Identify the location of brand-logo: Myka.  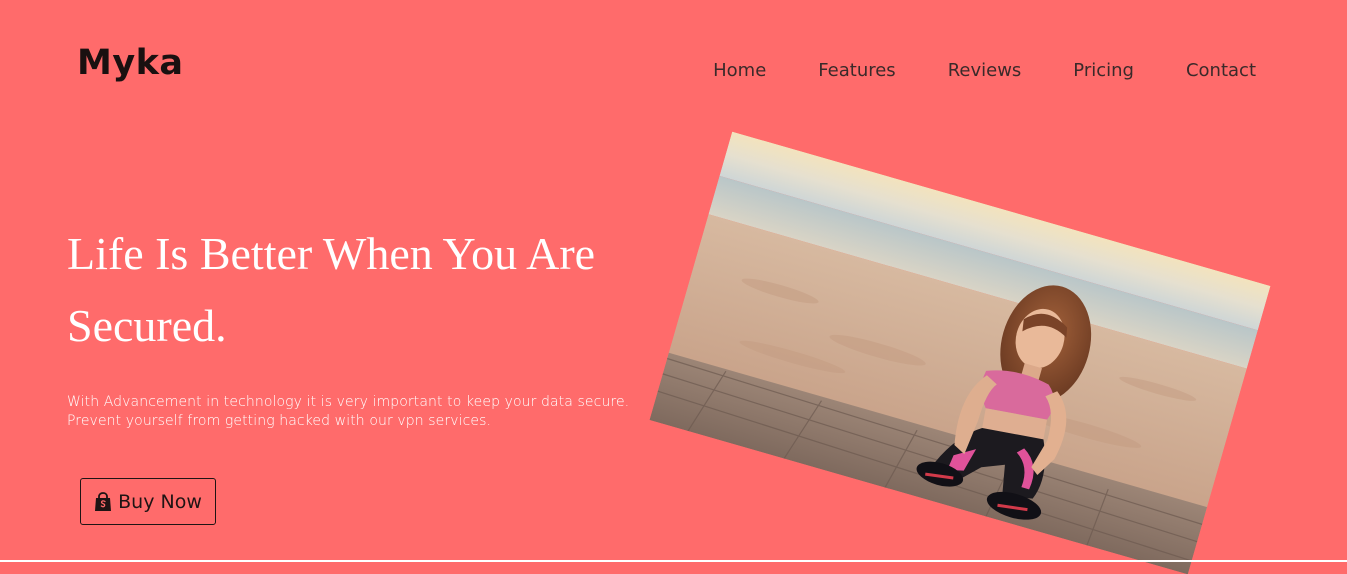
(130, 63).